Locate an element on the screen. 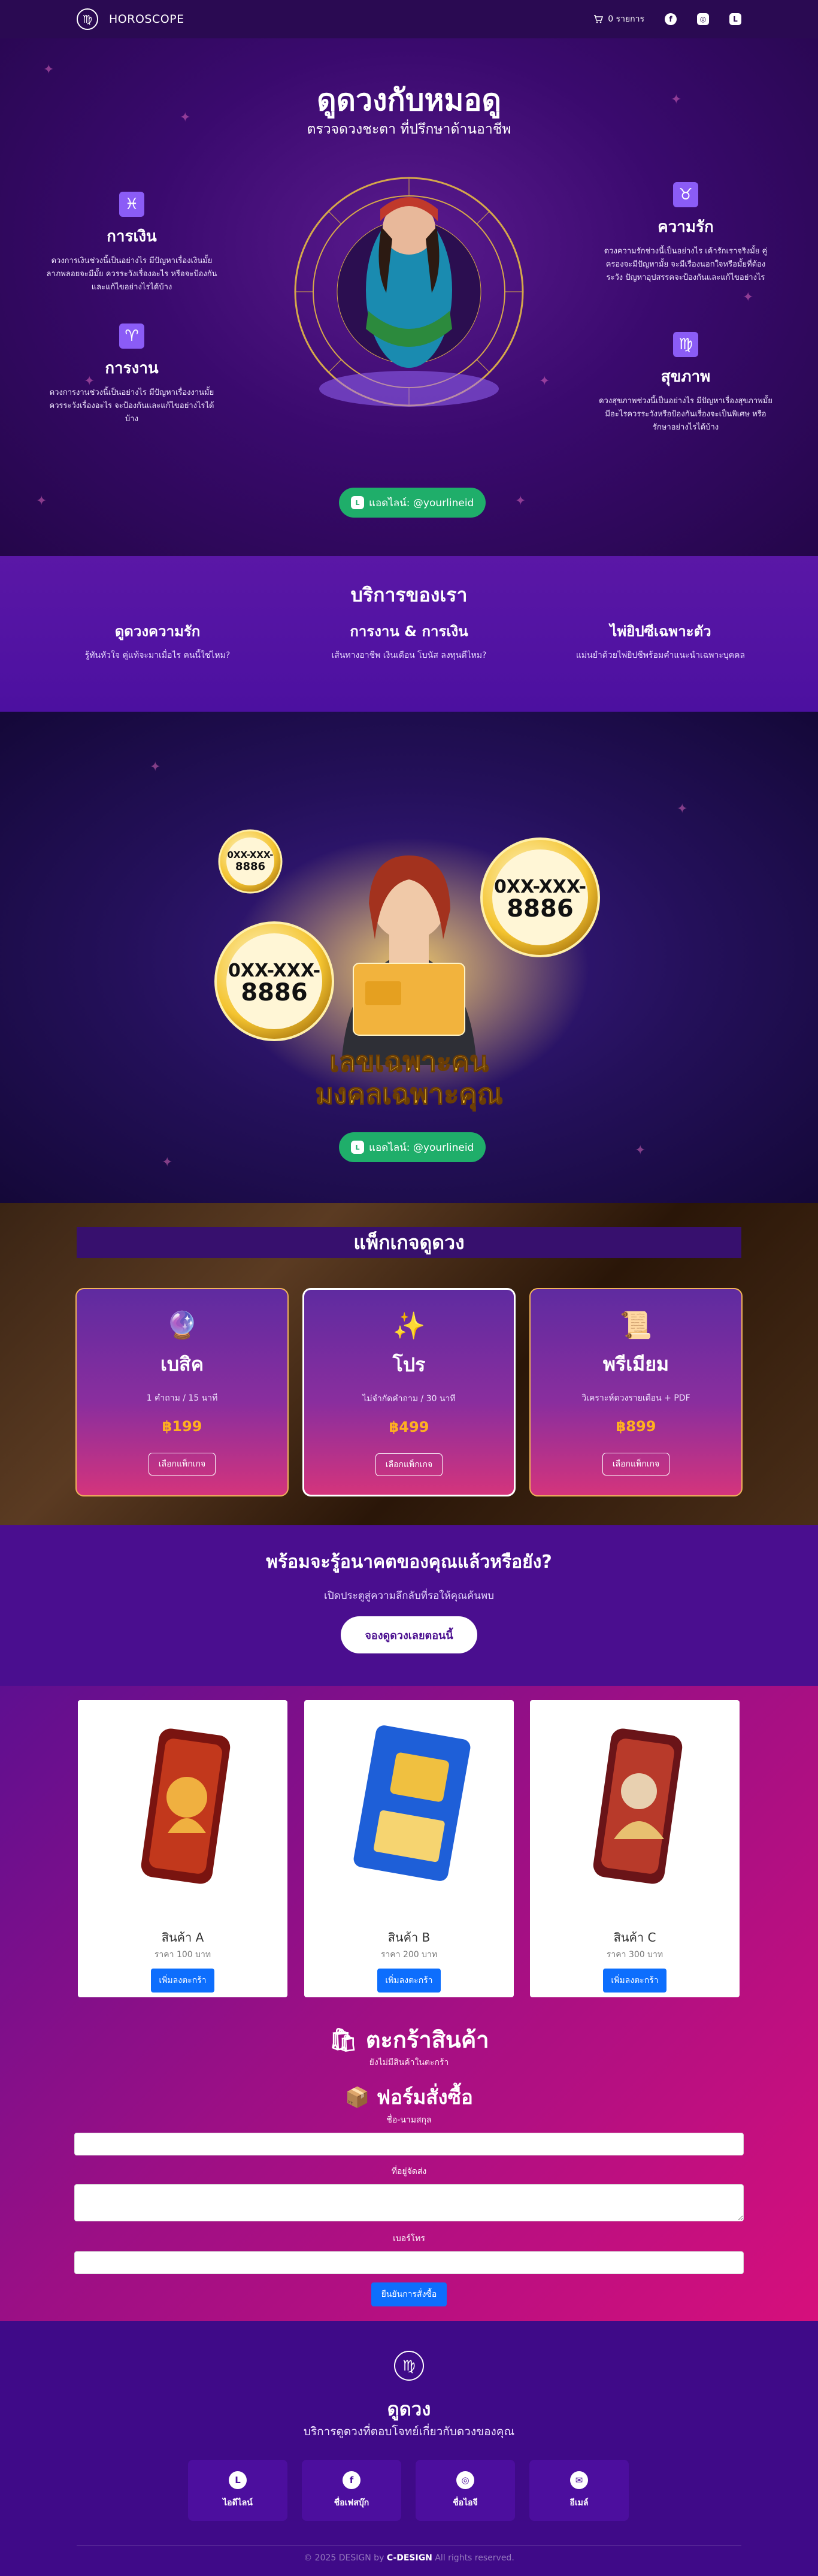 Image resolution: width=818 pixels, height=2576 pixels. virgo-icon: ♍ is located at coordinates (686, 344).